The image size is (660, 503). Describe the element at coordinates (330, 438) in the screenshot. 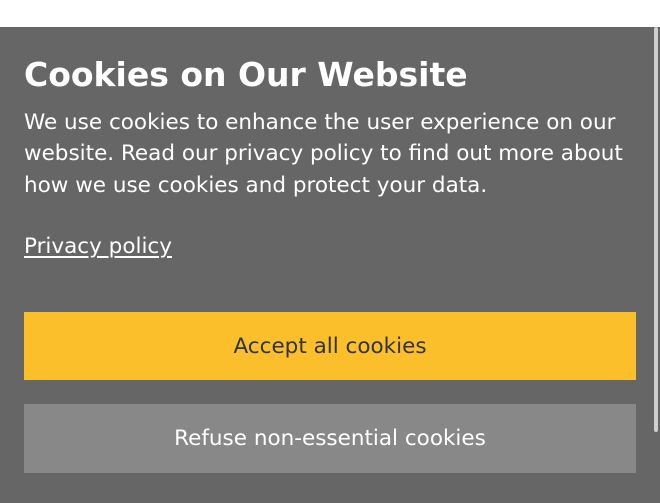

I see `refuse-non-essential-cookies-button: Refuse non-essential cookies` at that location.